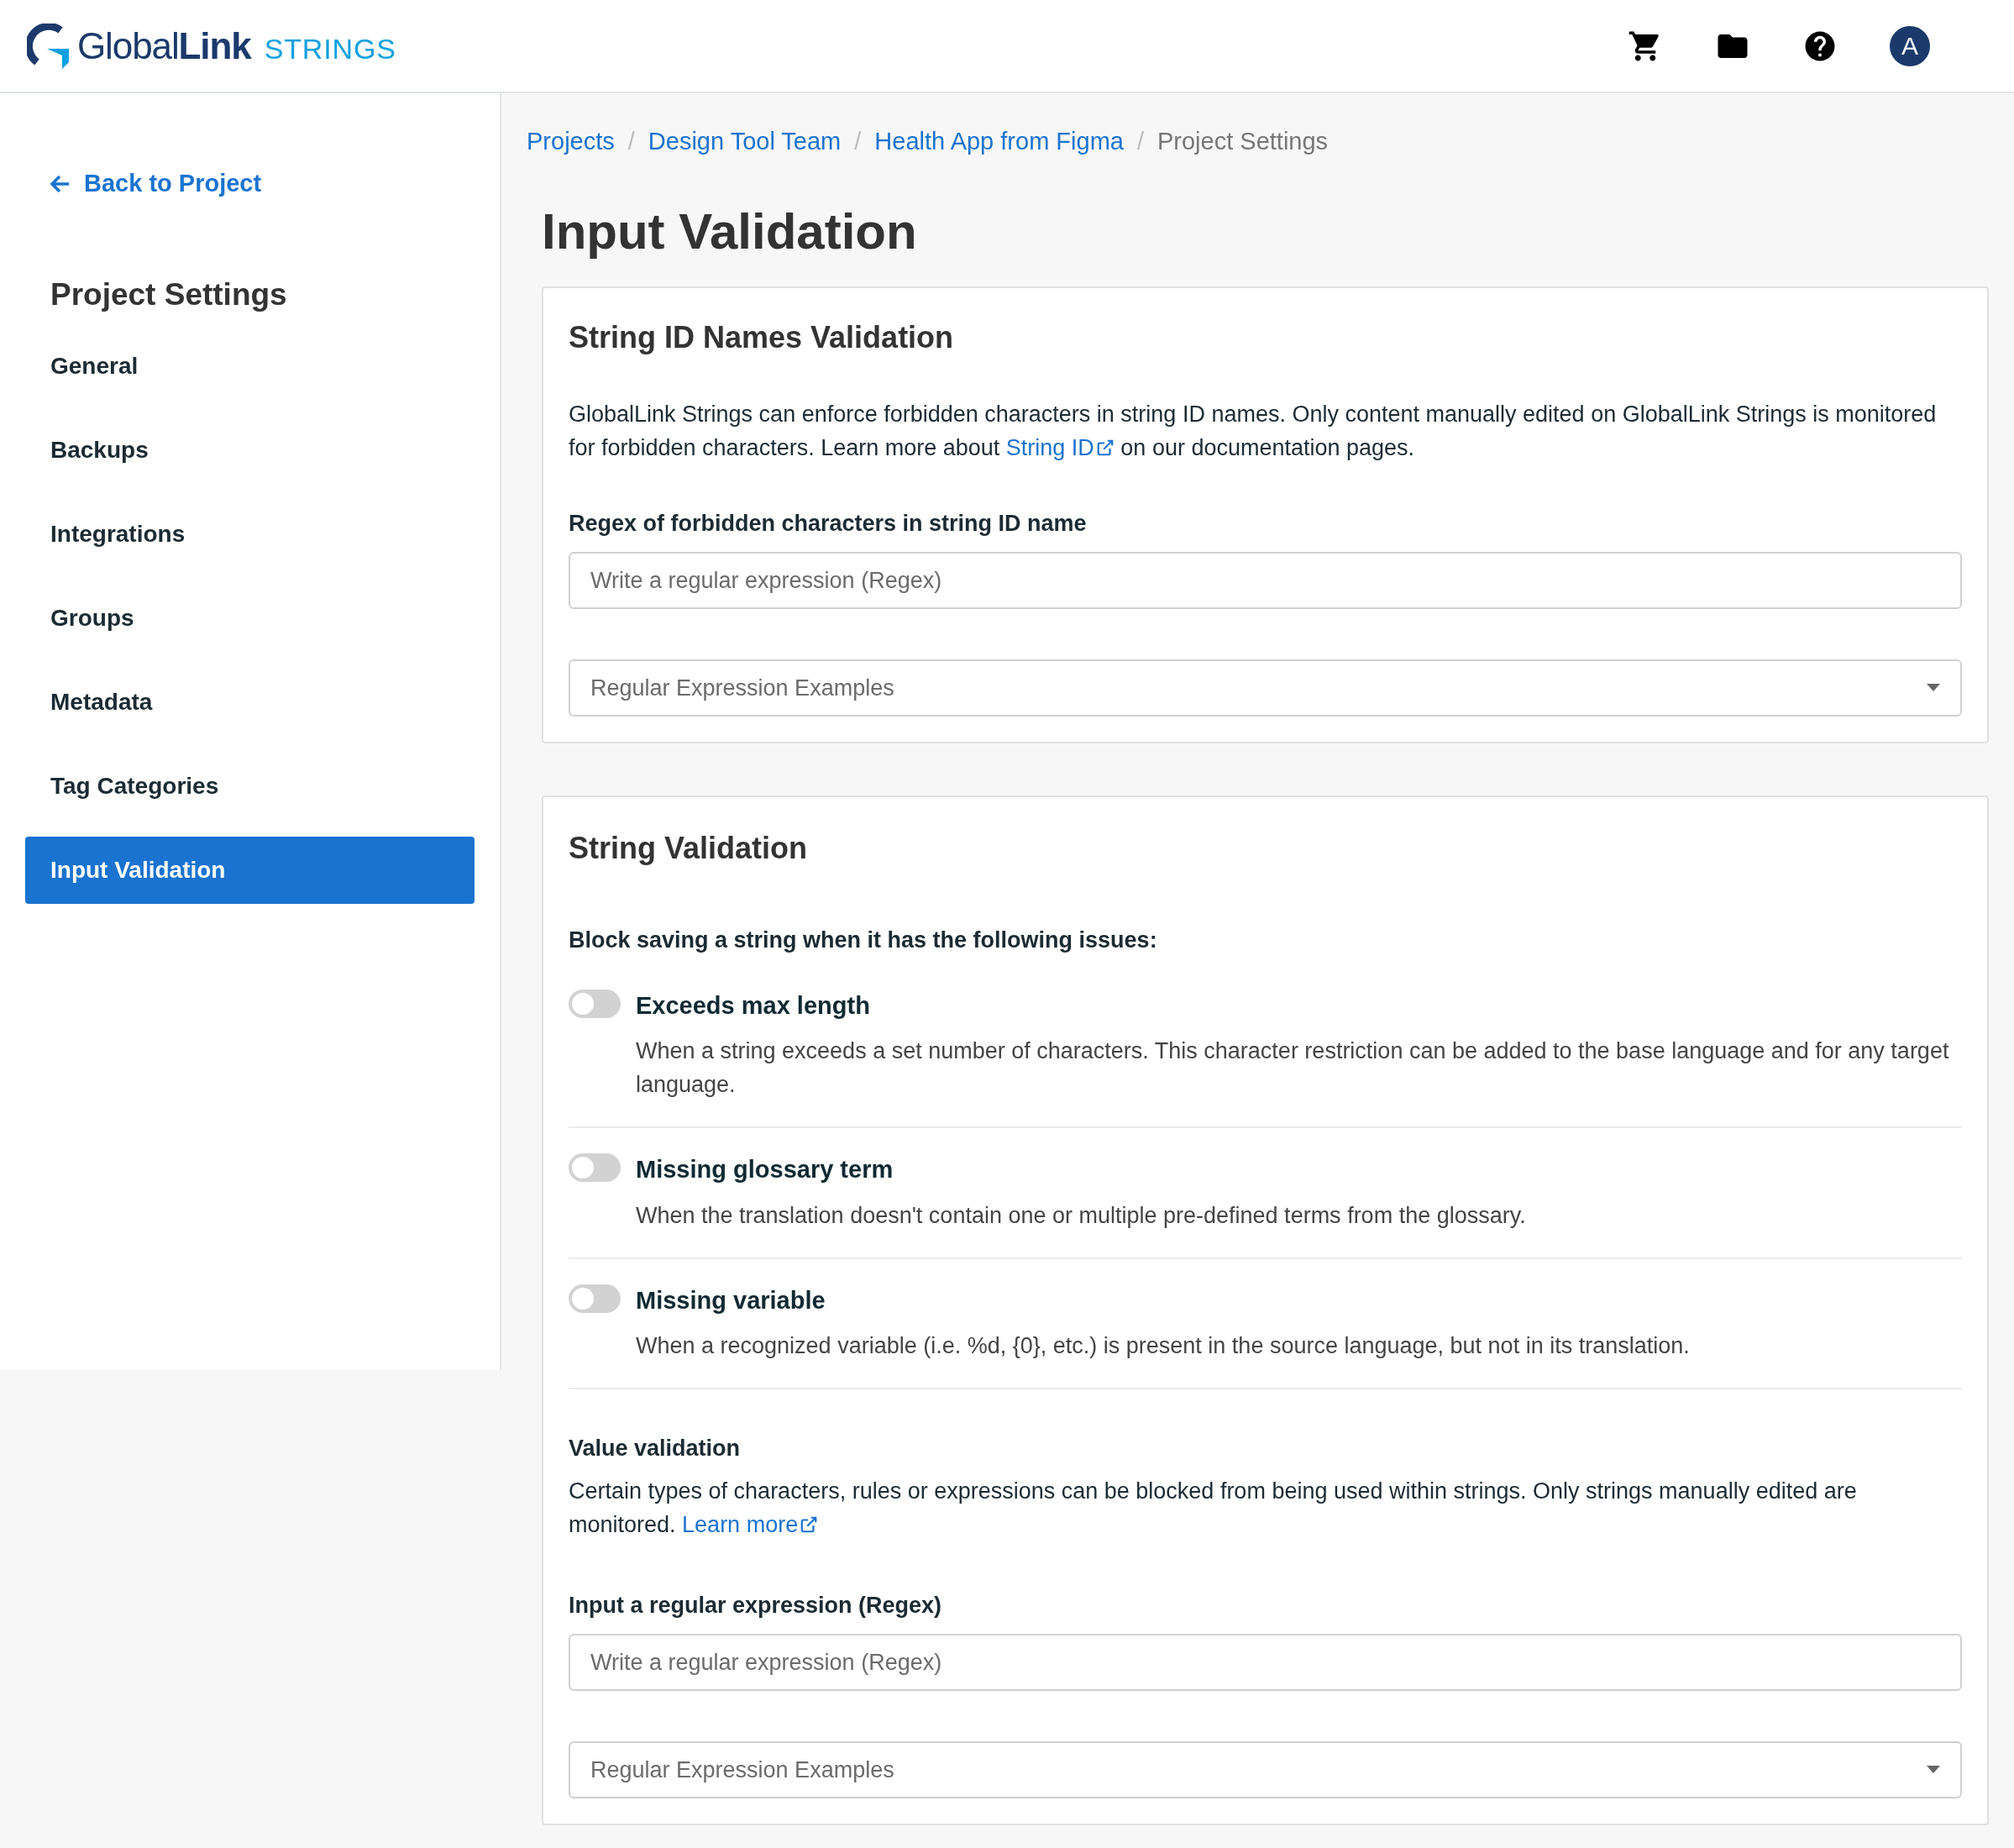 This screenshot has width=2014, height=1848. I want to click on page-title: Input Validation, so click(730, 231).